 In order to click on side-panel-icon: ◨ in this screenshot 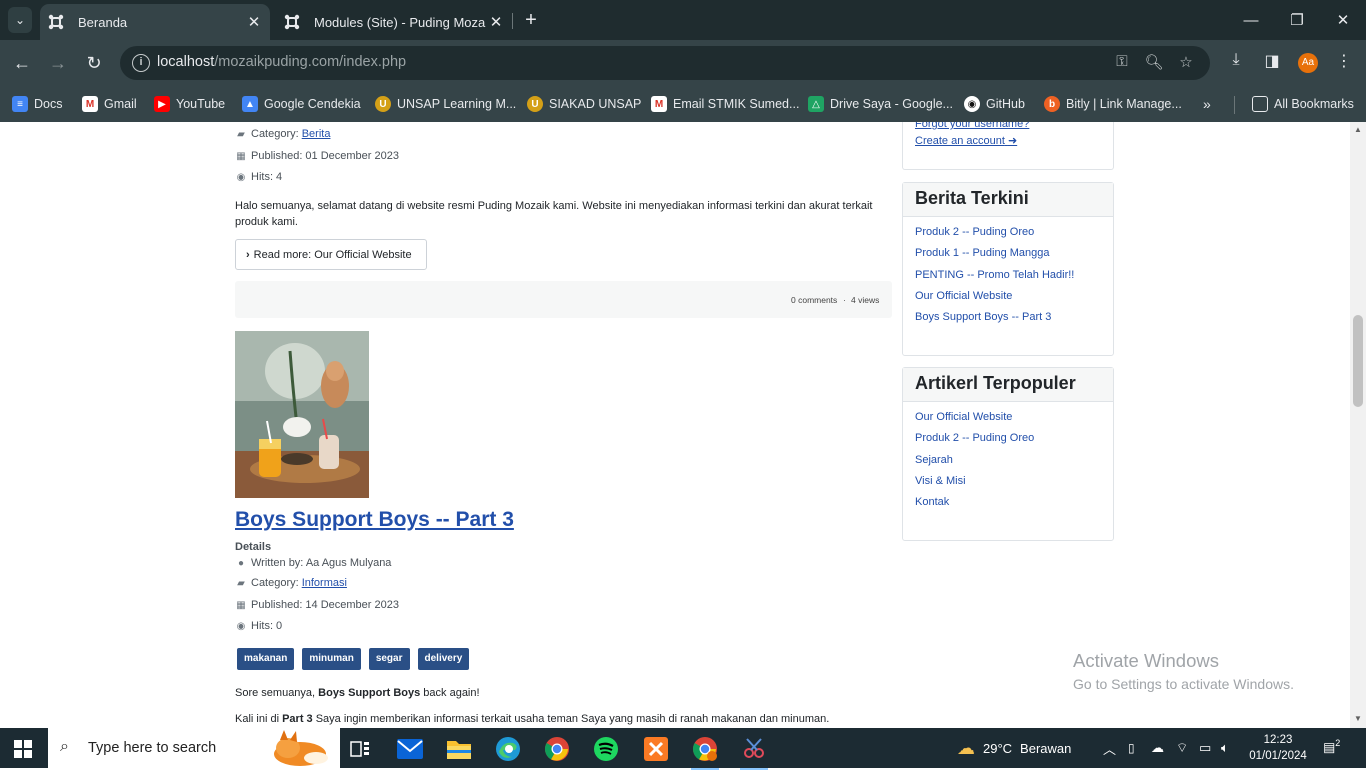, I will do `click(1272, 63)`.